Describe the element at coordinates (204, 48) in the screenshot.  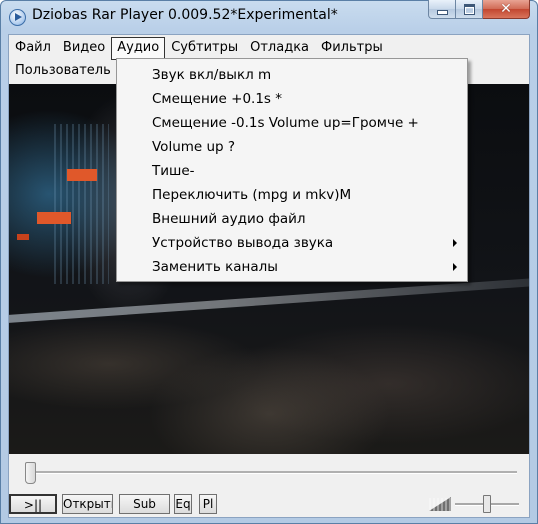
I see `menu-subtitles: Субтитры` at that location.